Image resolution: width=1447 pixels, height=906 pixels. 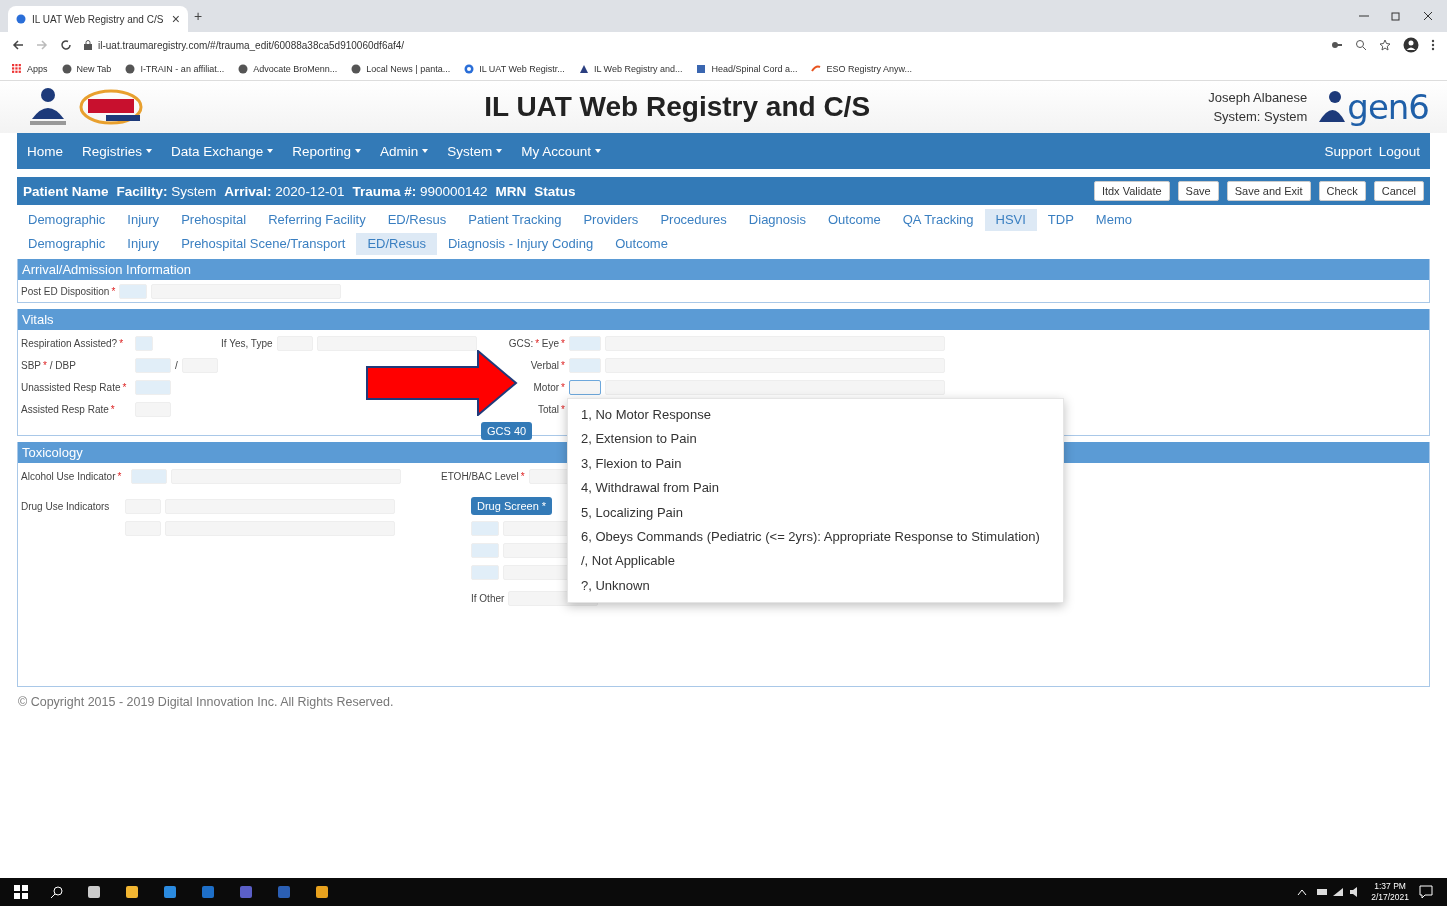 What do you see at coordinates (246, 892) in the screenshot?
I see `chat-icon` at bounding box center [246, 892].